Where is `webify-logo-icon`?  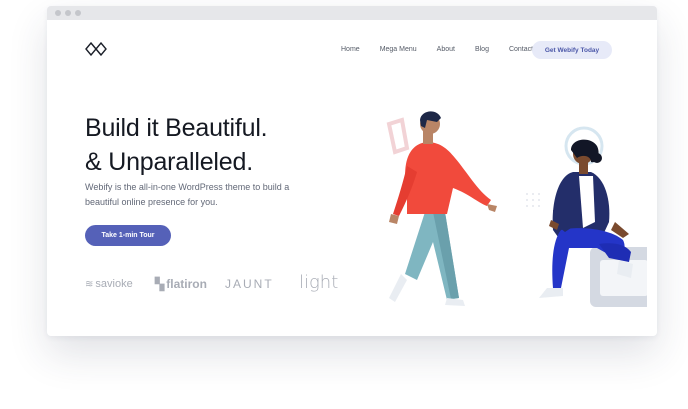
webify-logo-icon is located at coordinates (96, 49).